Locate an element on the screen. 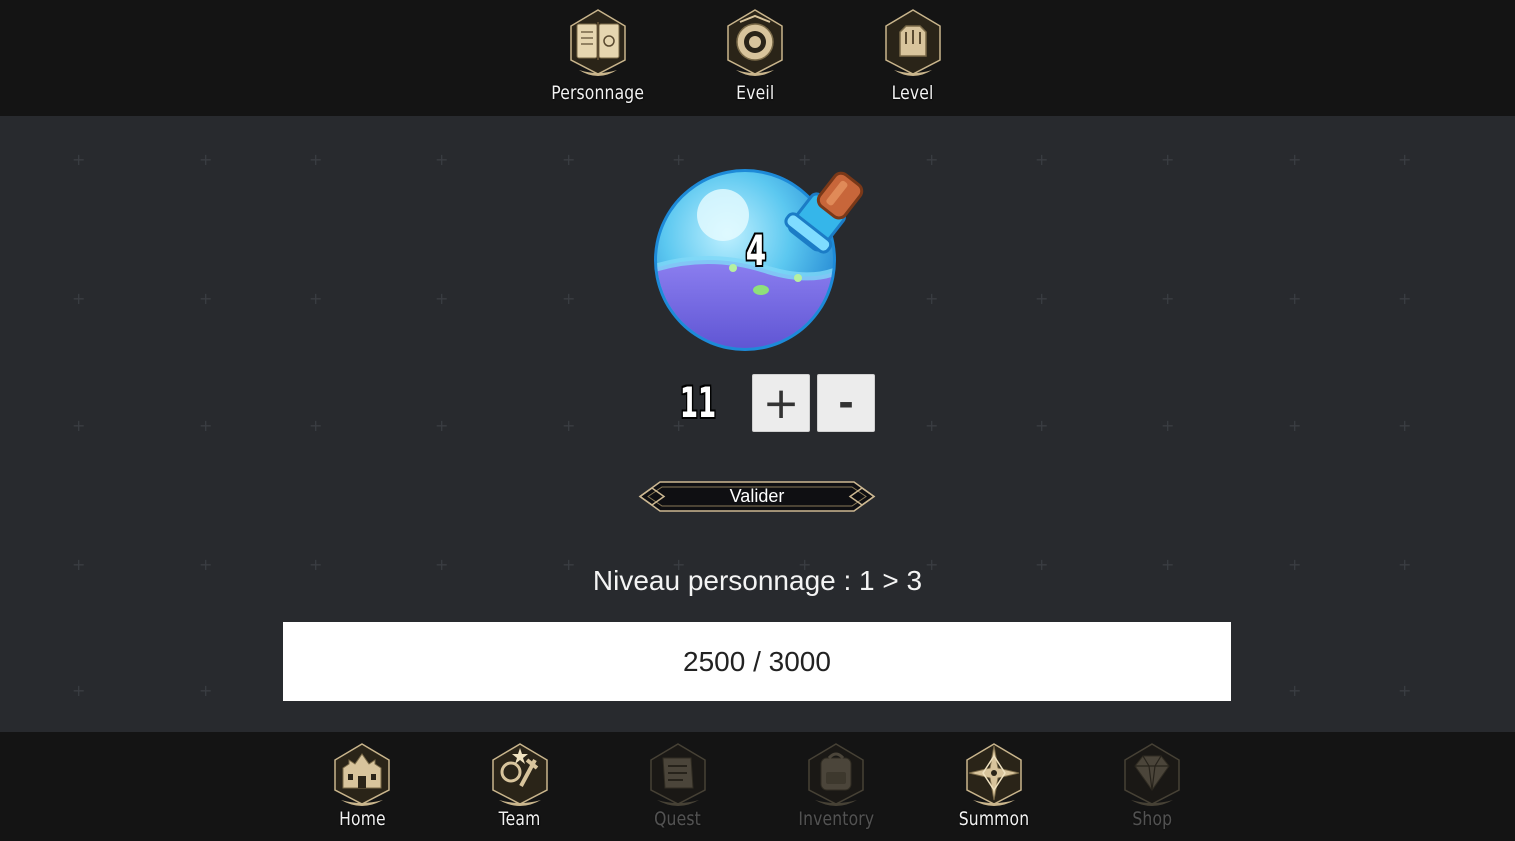 The height and width of the screenshot is (841, 1515). nav-summon: Summon is located at coordinates (994, 790).